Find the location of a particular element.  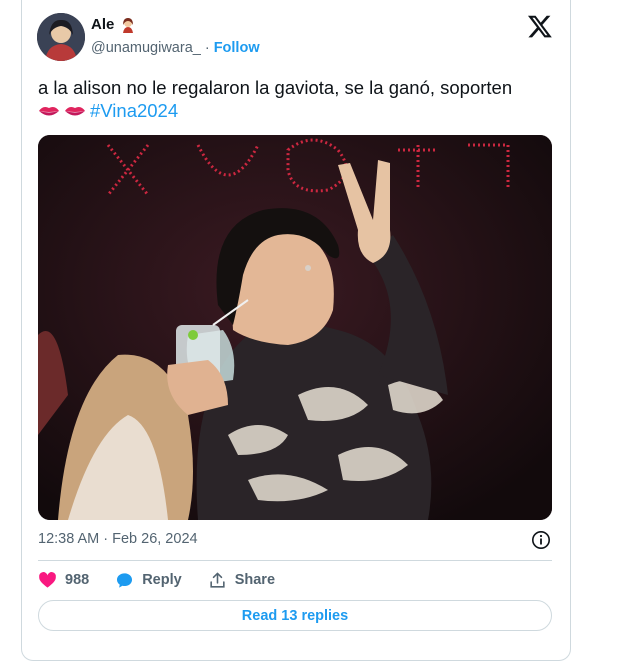

author-handle: @unamugiwara_ is located at coordinates (146, 48).